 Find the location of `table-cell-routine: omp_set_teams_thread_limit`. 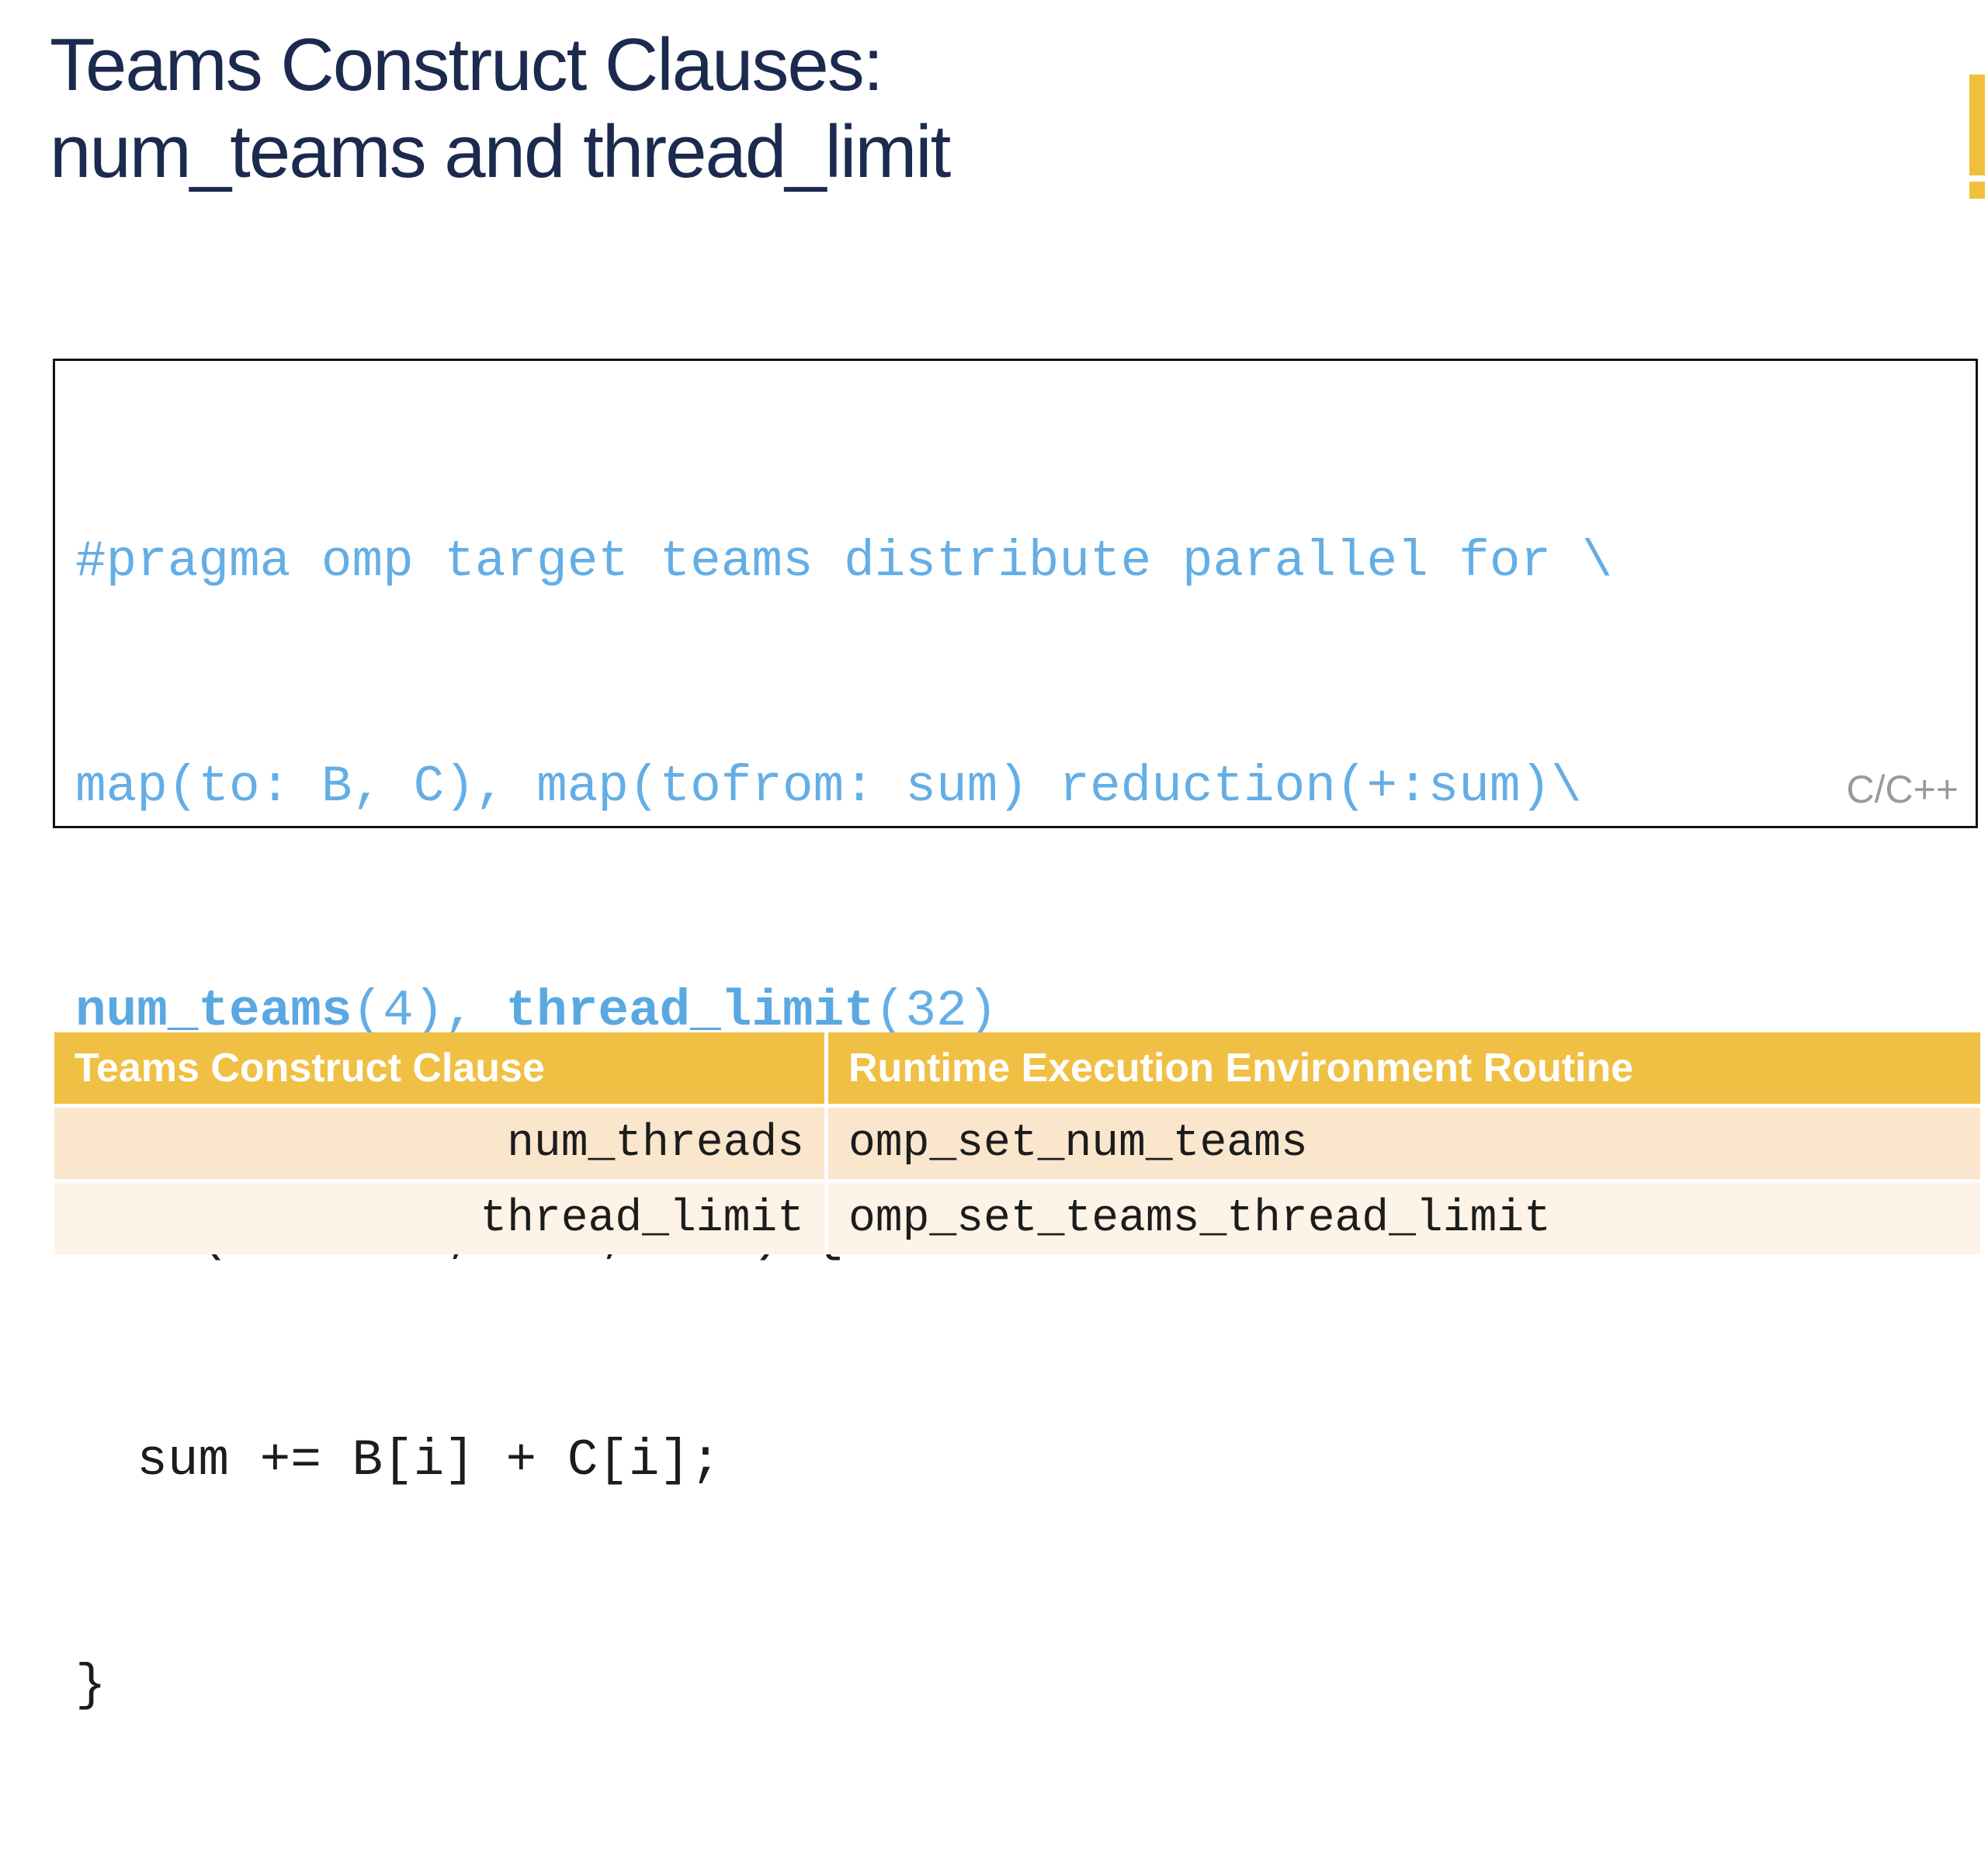

table-cell-routine: omp_set_teams_thread_limit is located at coordinates (1404, 1216).